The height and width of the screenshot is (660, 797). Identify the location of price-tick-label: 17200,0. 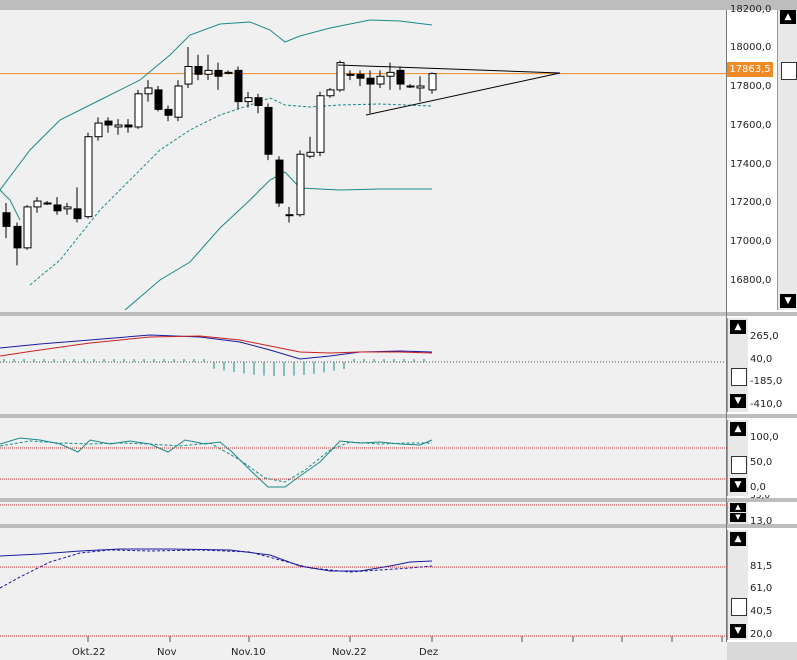
(751, 202).